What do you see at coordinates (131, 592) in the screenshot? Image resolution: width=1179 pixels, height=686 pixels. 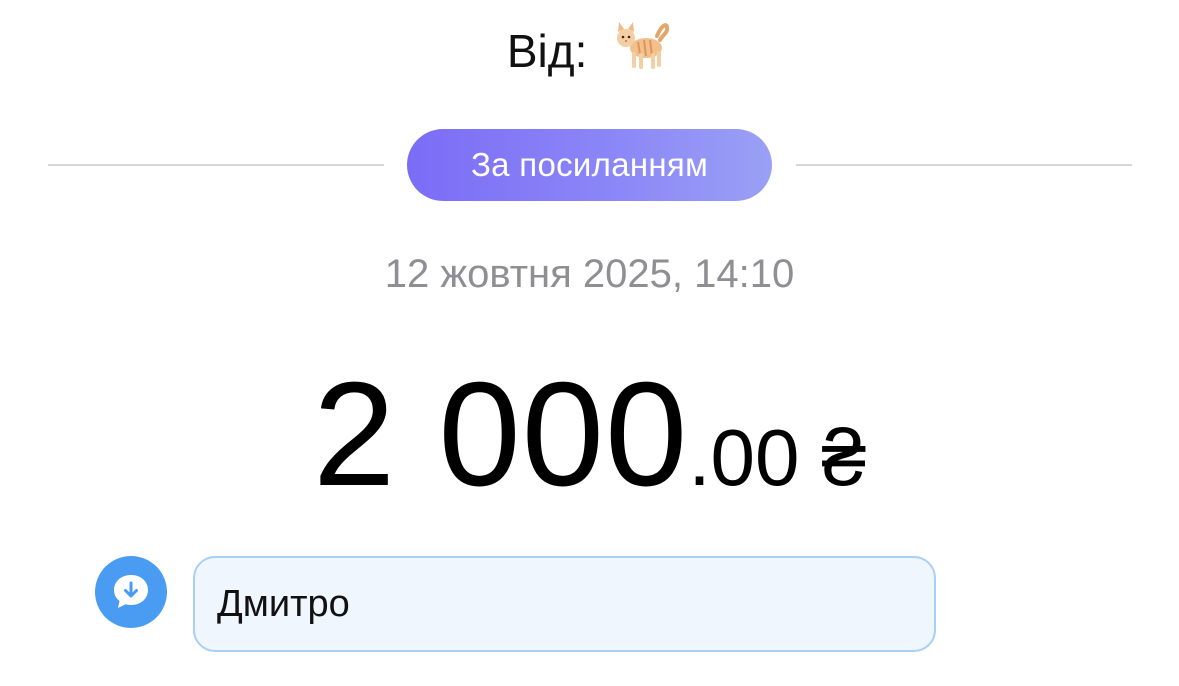 I see `comment-download-icon` at bounding box center [131, 592].